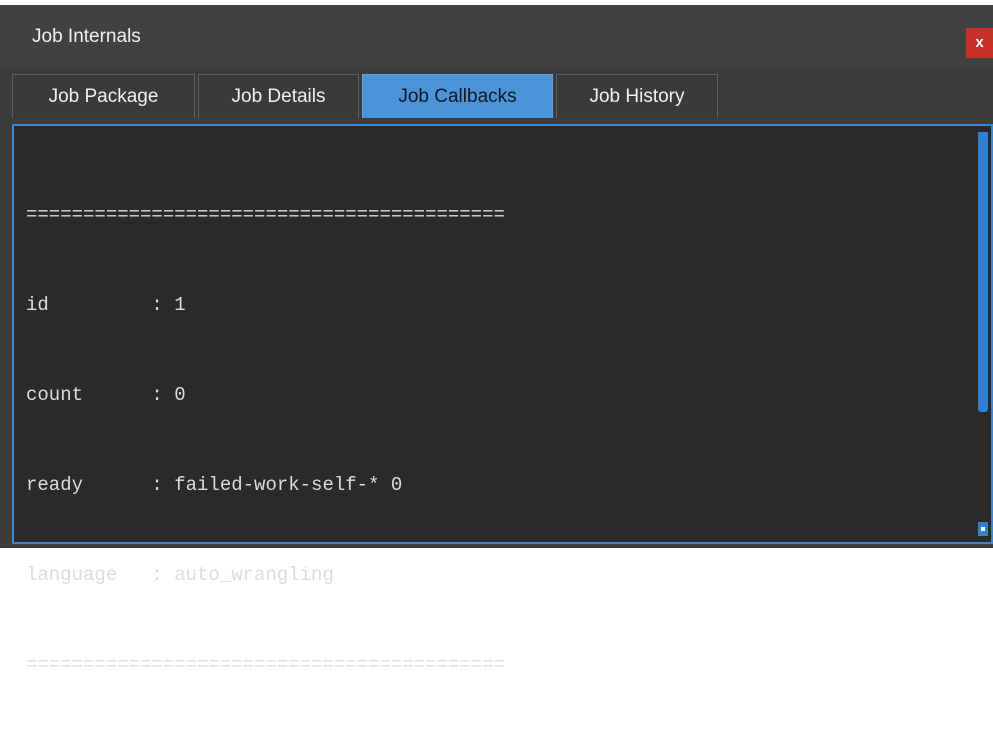  I want to click on tab-job-history: Job History, so click(637, 96).